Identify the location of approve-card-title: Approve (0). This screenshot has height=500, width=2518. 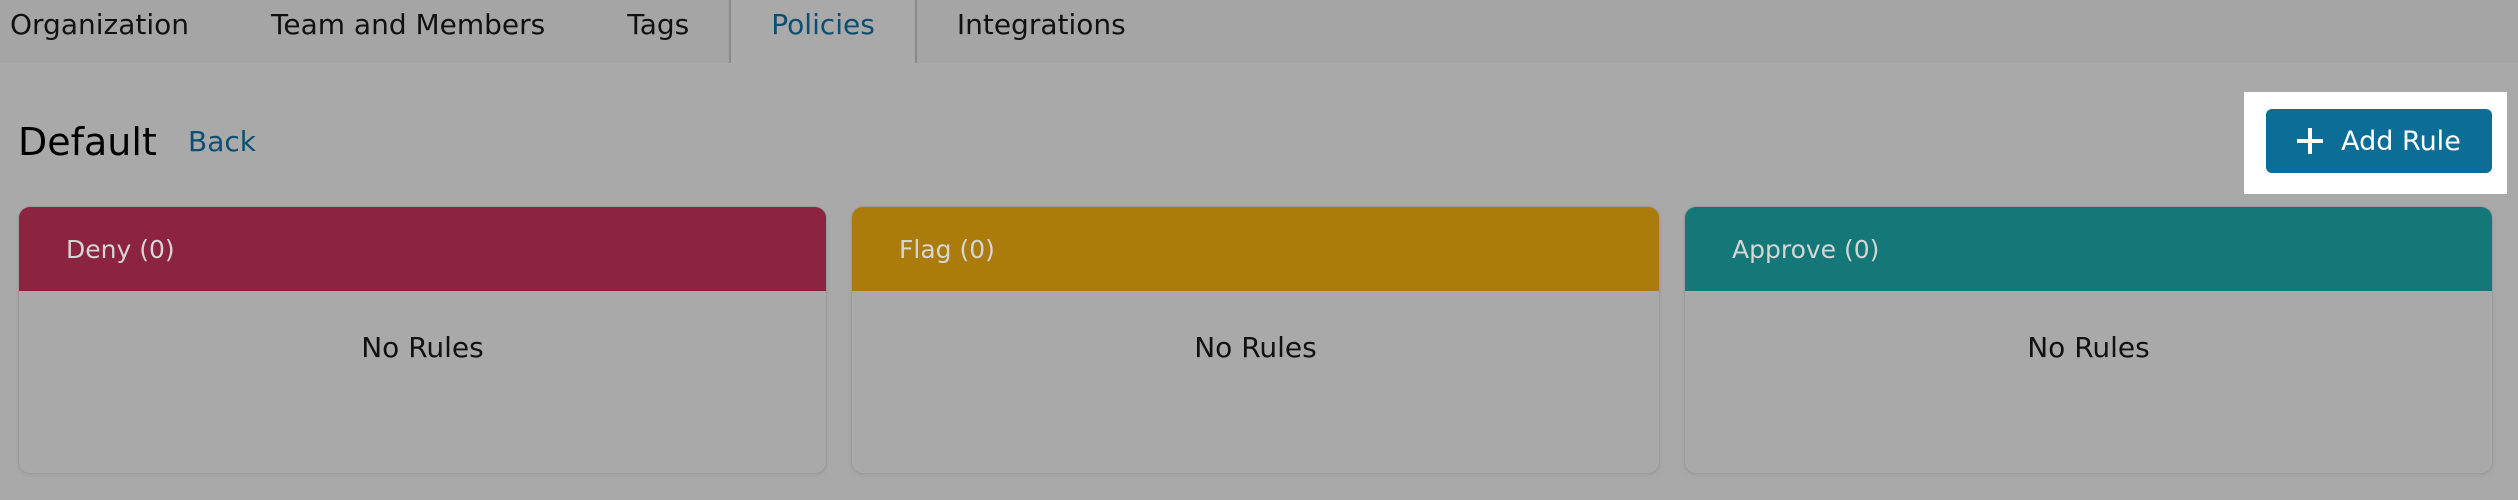
(1806, 249).